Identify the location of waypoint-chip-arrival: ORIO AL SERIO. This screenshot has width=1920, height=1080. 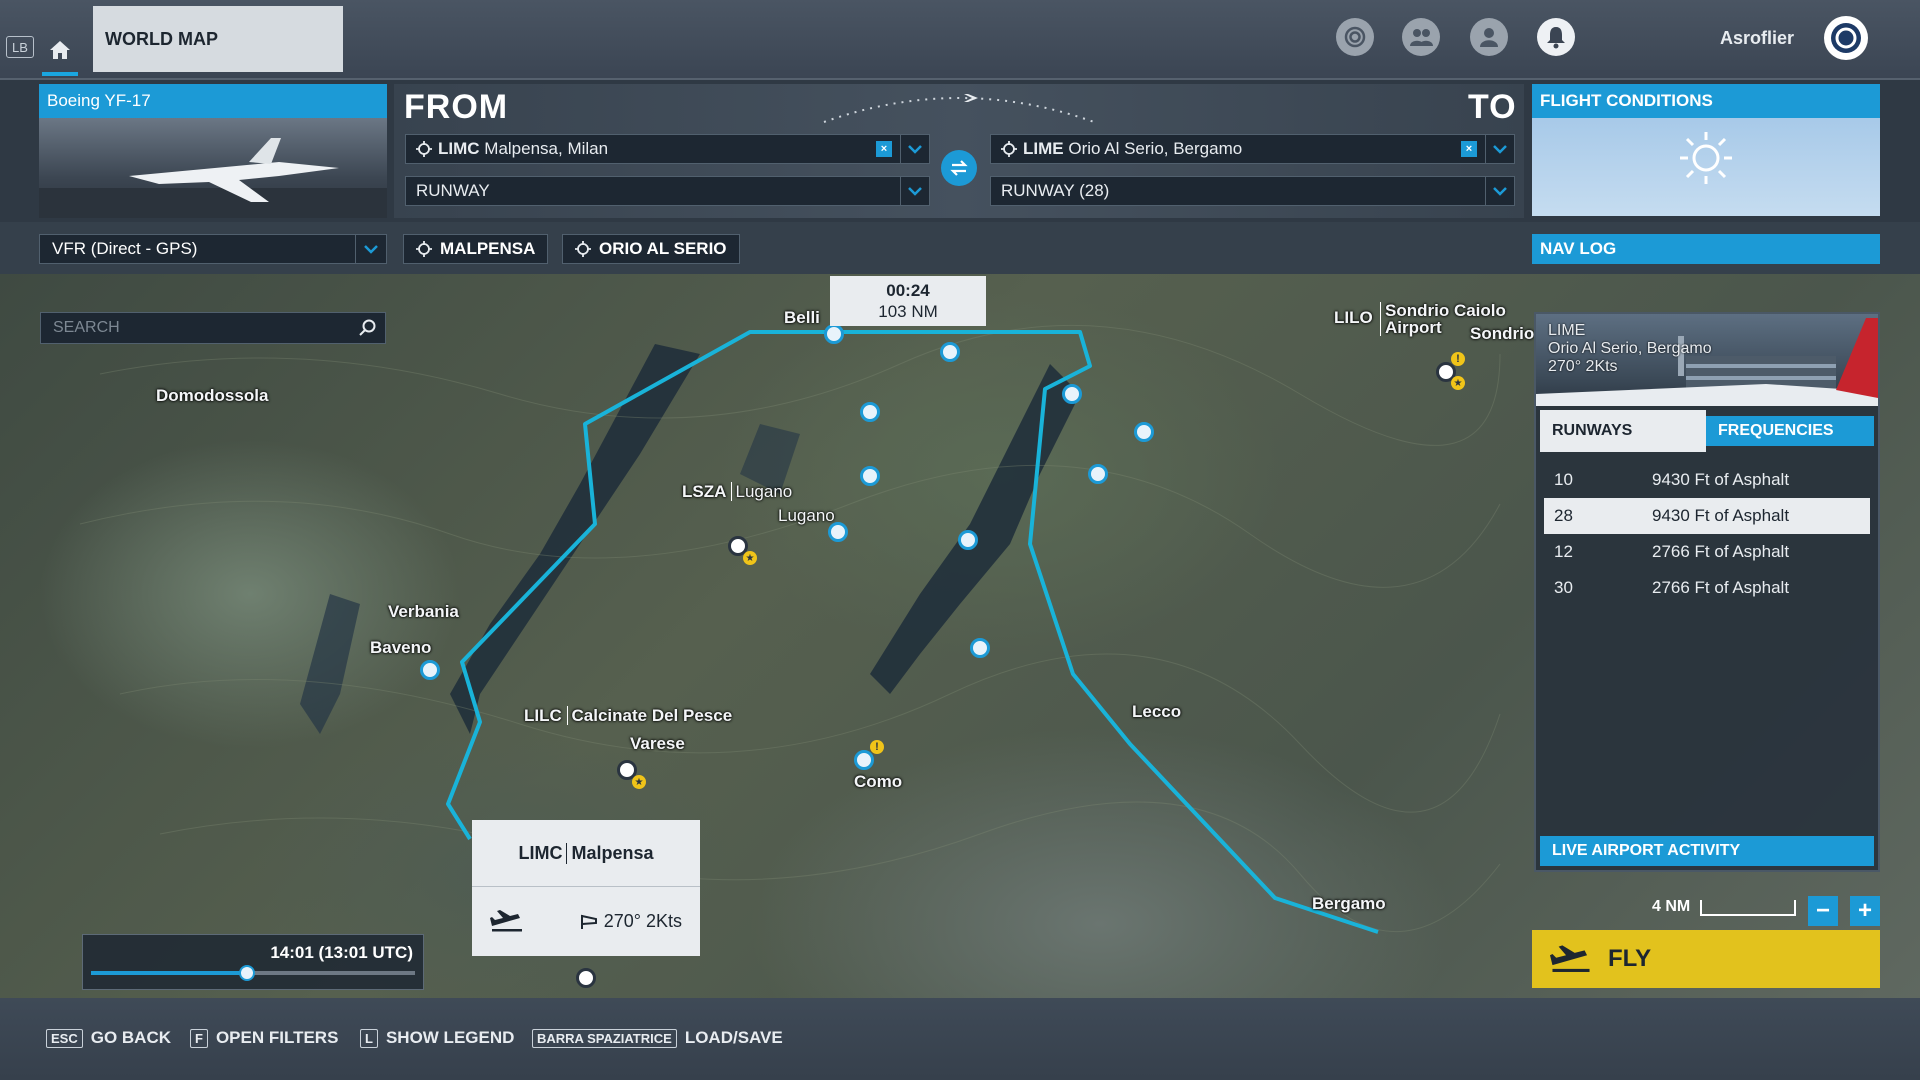
(651, 249).